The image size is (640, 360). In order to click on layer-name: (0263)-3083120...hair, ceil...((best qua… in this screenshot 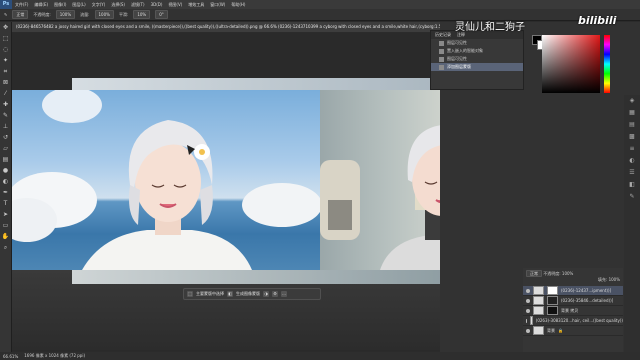, I will do `click(579, 320)`.